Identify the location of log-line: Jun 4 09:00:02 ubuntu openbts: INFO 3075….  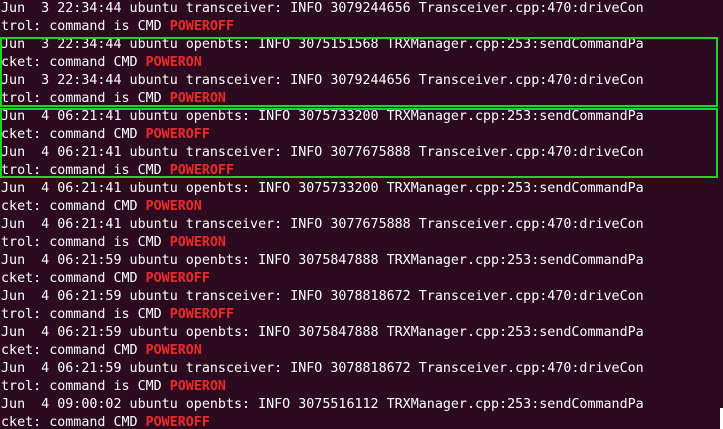
(362, 405).